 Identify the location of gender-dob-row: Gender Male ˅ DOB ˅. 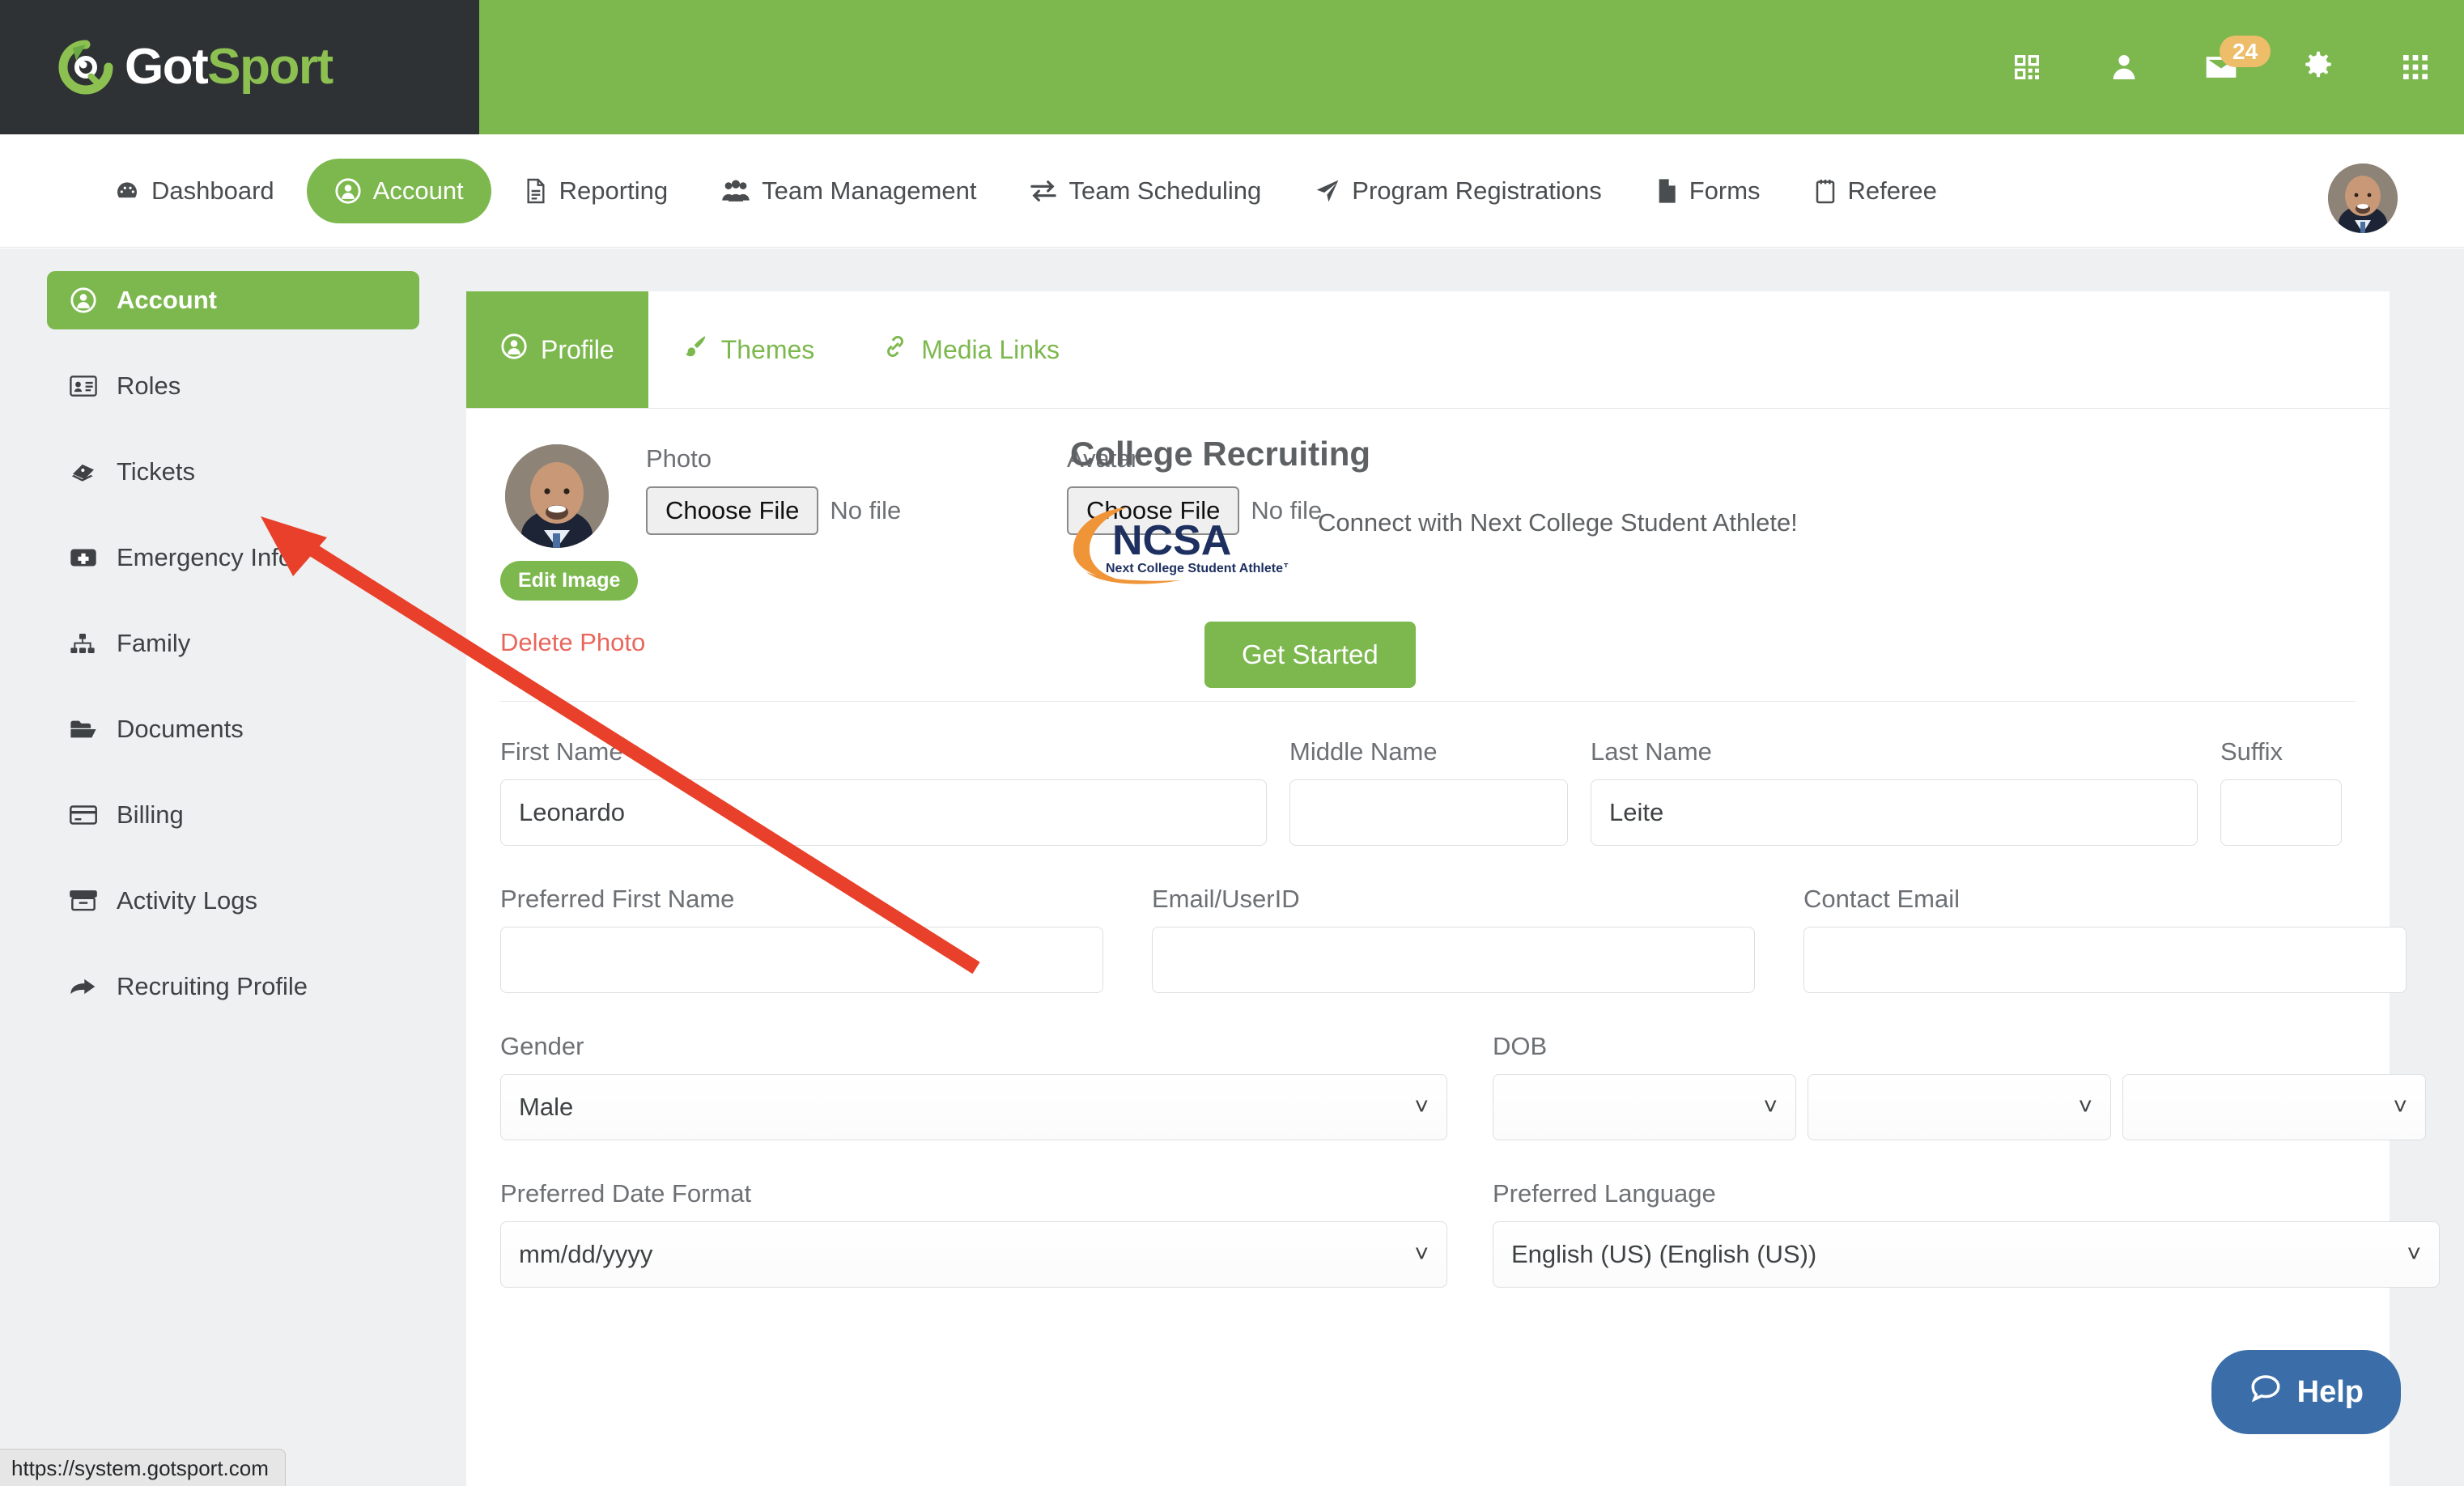
(1428, 1086).